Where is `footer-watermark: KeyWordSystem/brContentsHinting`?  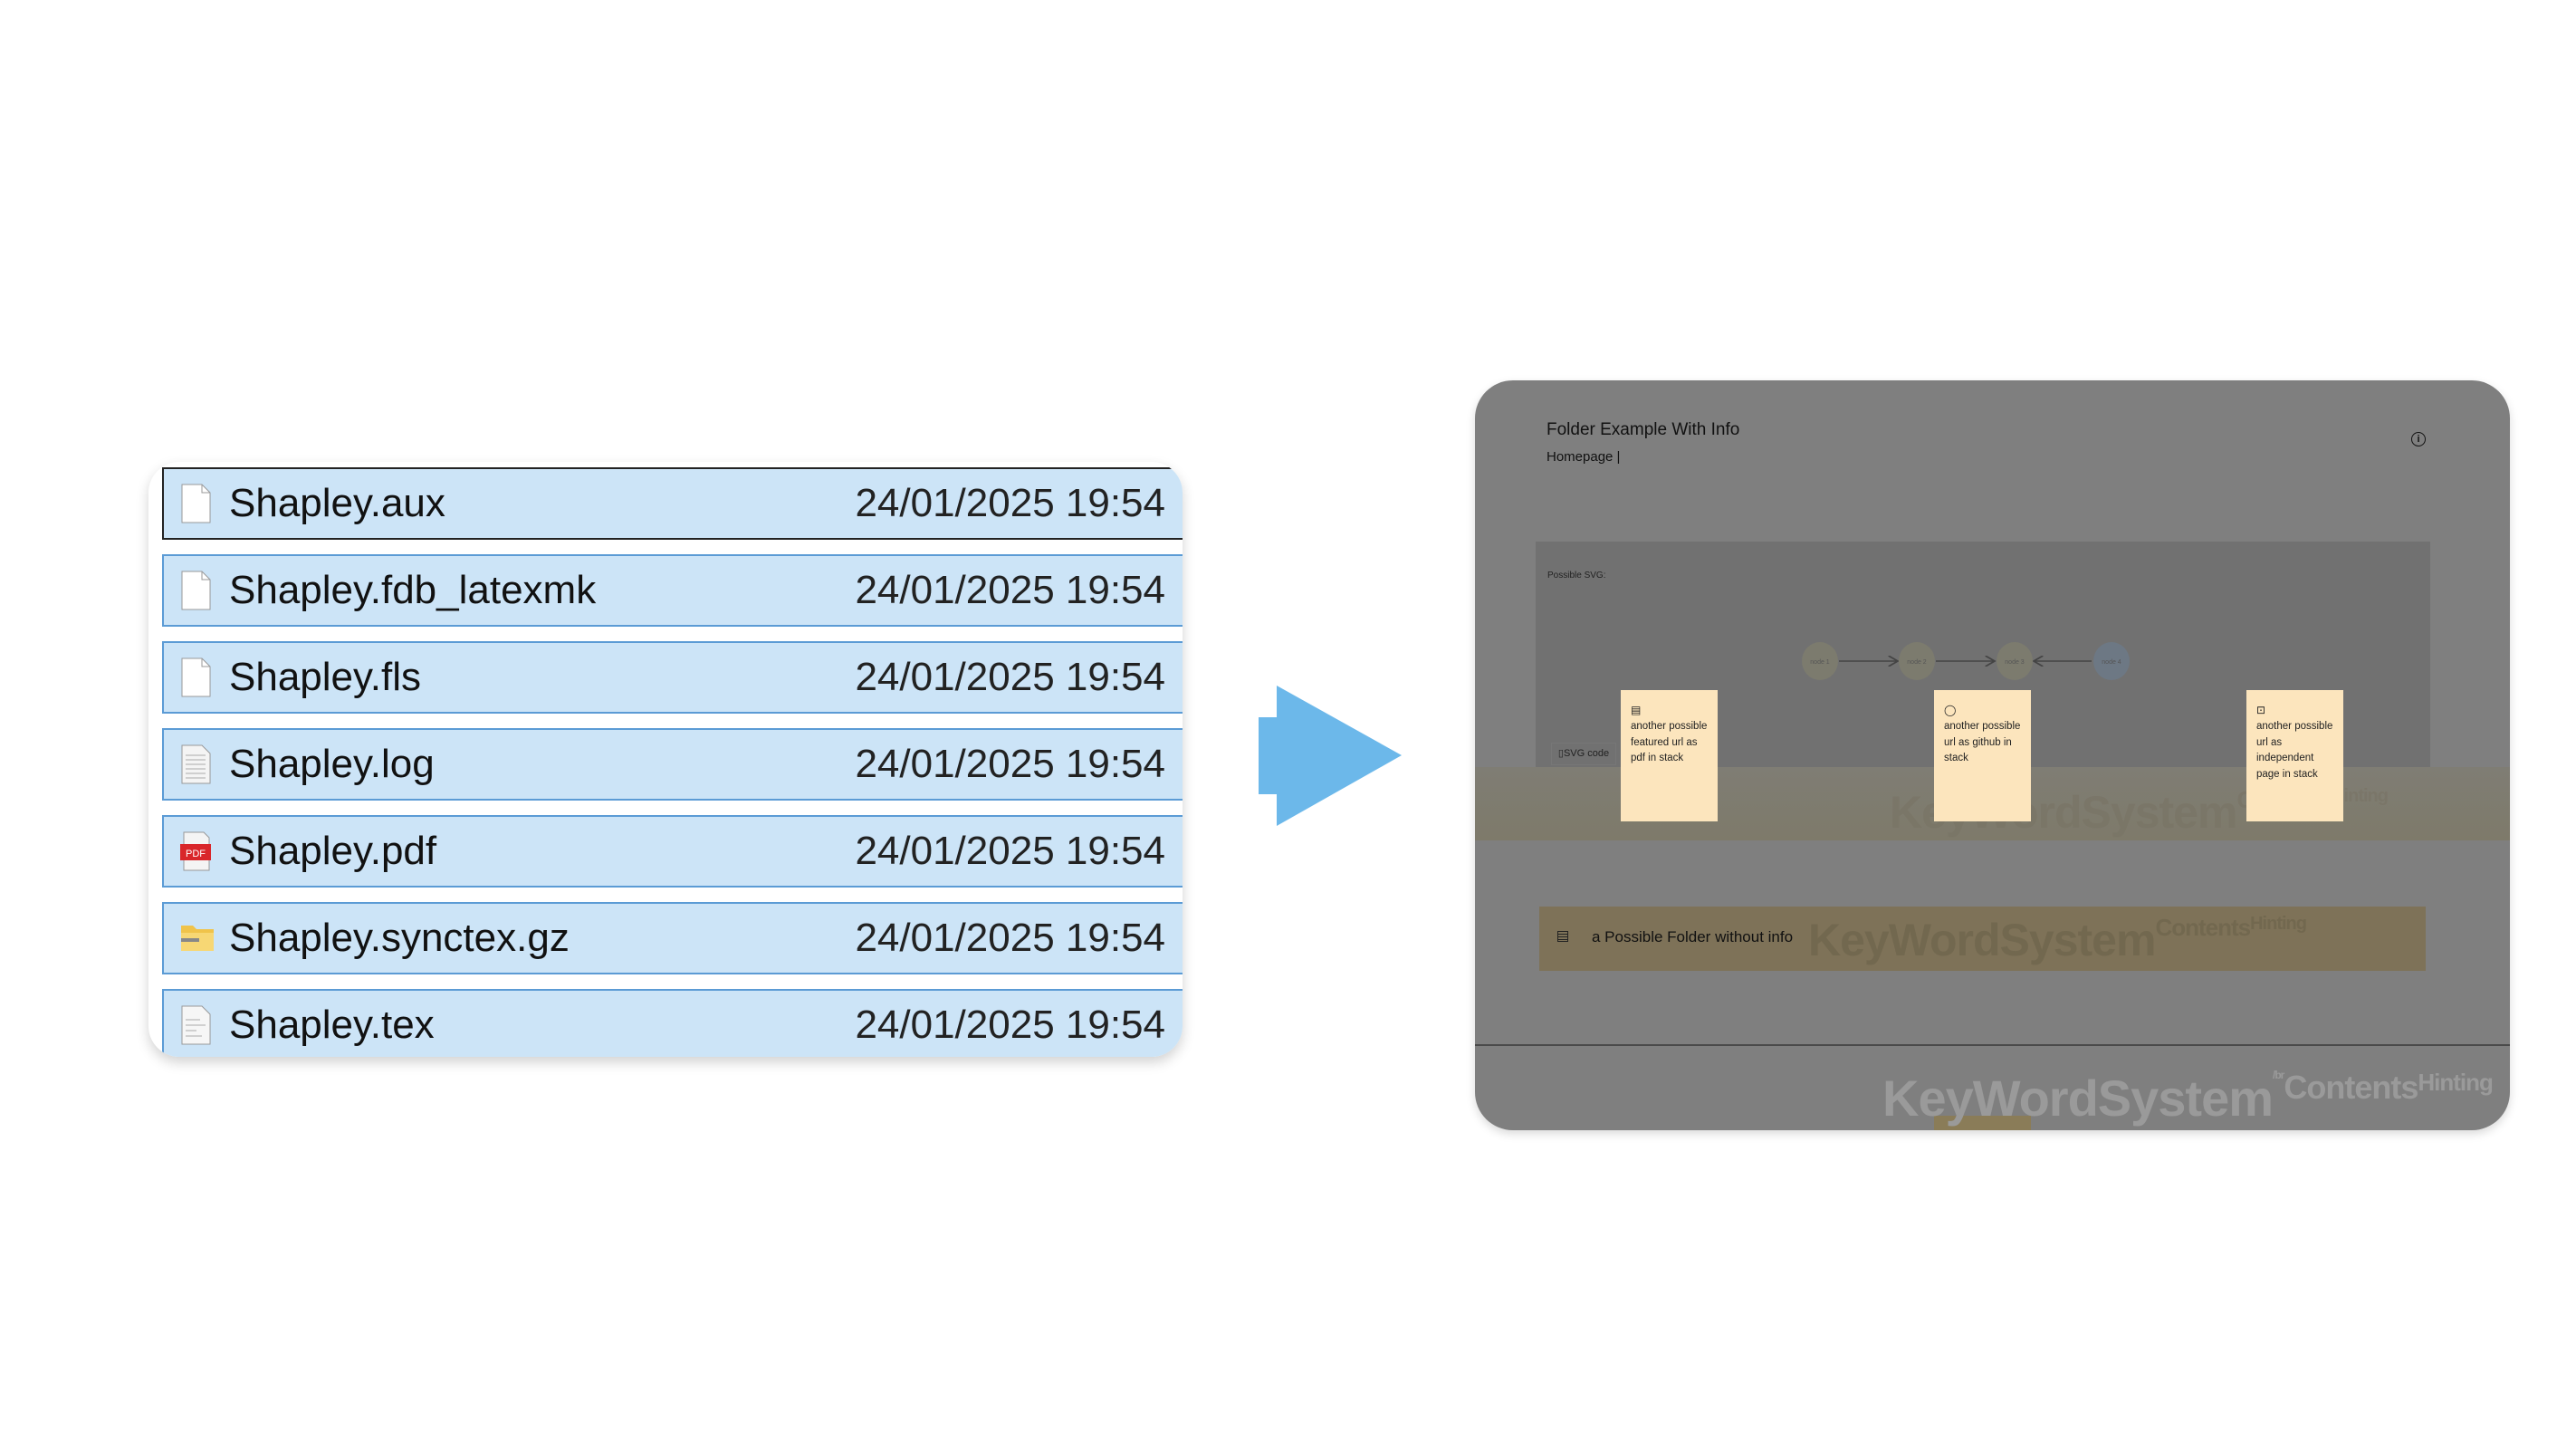 footer-watermark: KeyWordSystem/brContentsHinting is located at coordinates (2188, 1098).